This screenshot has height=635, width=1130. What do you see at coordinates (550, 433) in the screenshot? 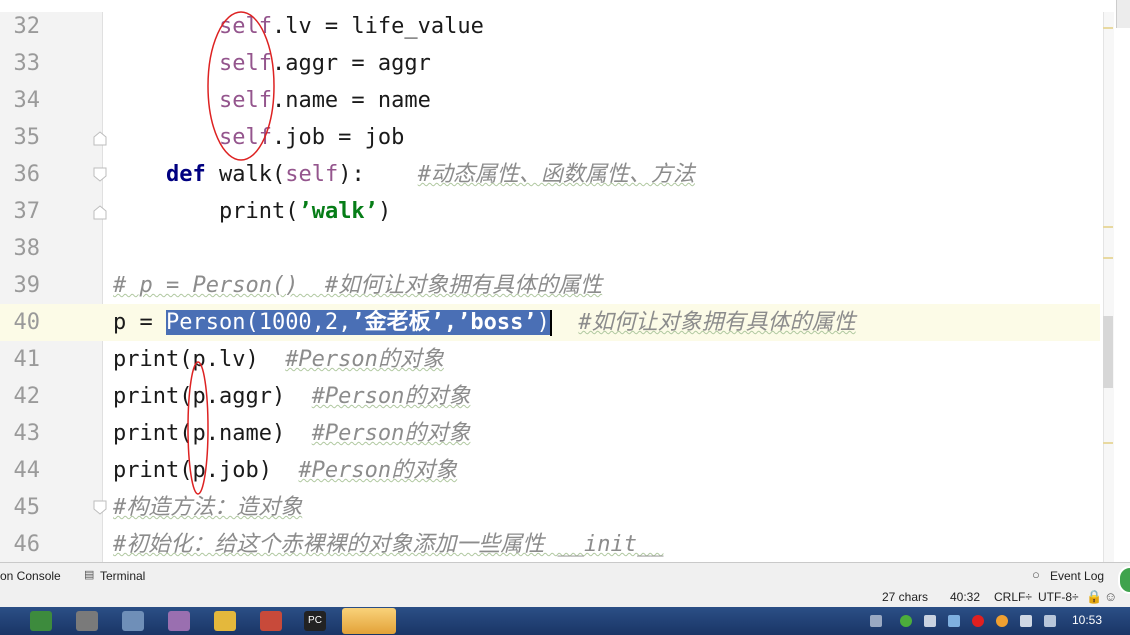
I see `code-line: 43 print(p.name) #Person的对象` at bounding box center [550, 433].